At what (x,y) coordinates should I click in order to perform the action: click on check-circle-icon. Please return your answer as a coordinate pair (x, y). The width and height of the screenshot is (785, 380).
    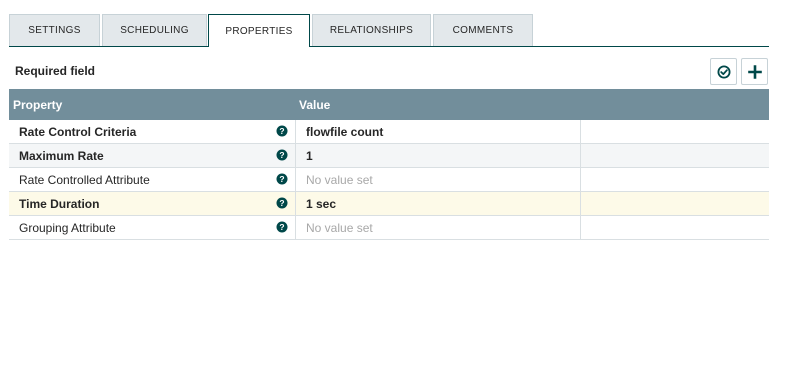
    Looking at the image, I should click on (723, 71).